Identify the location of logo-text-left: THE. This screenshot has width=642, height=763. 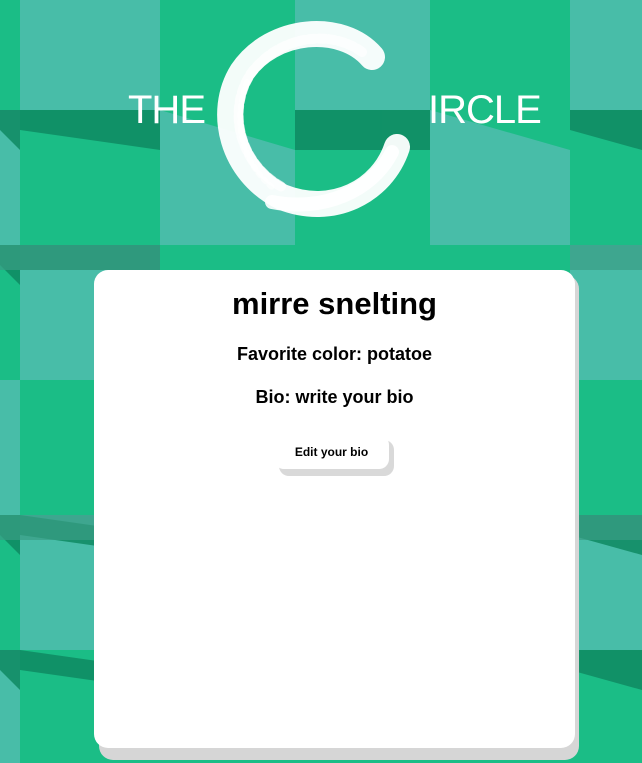
(167, 110).